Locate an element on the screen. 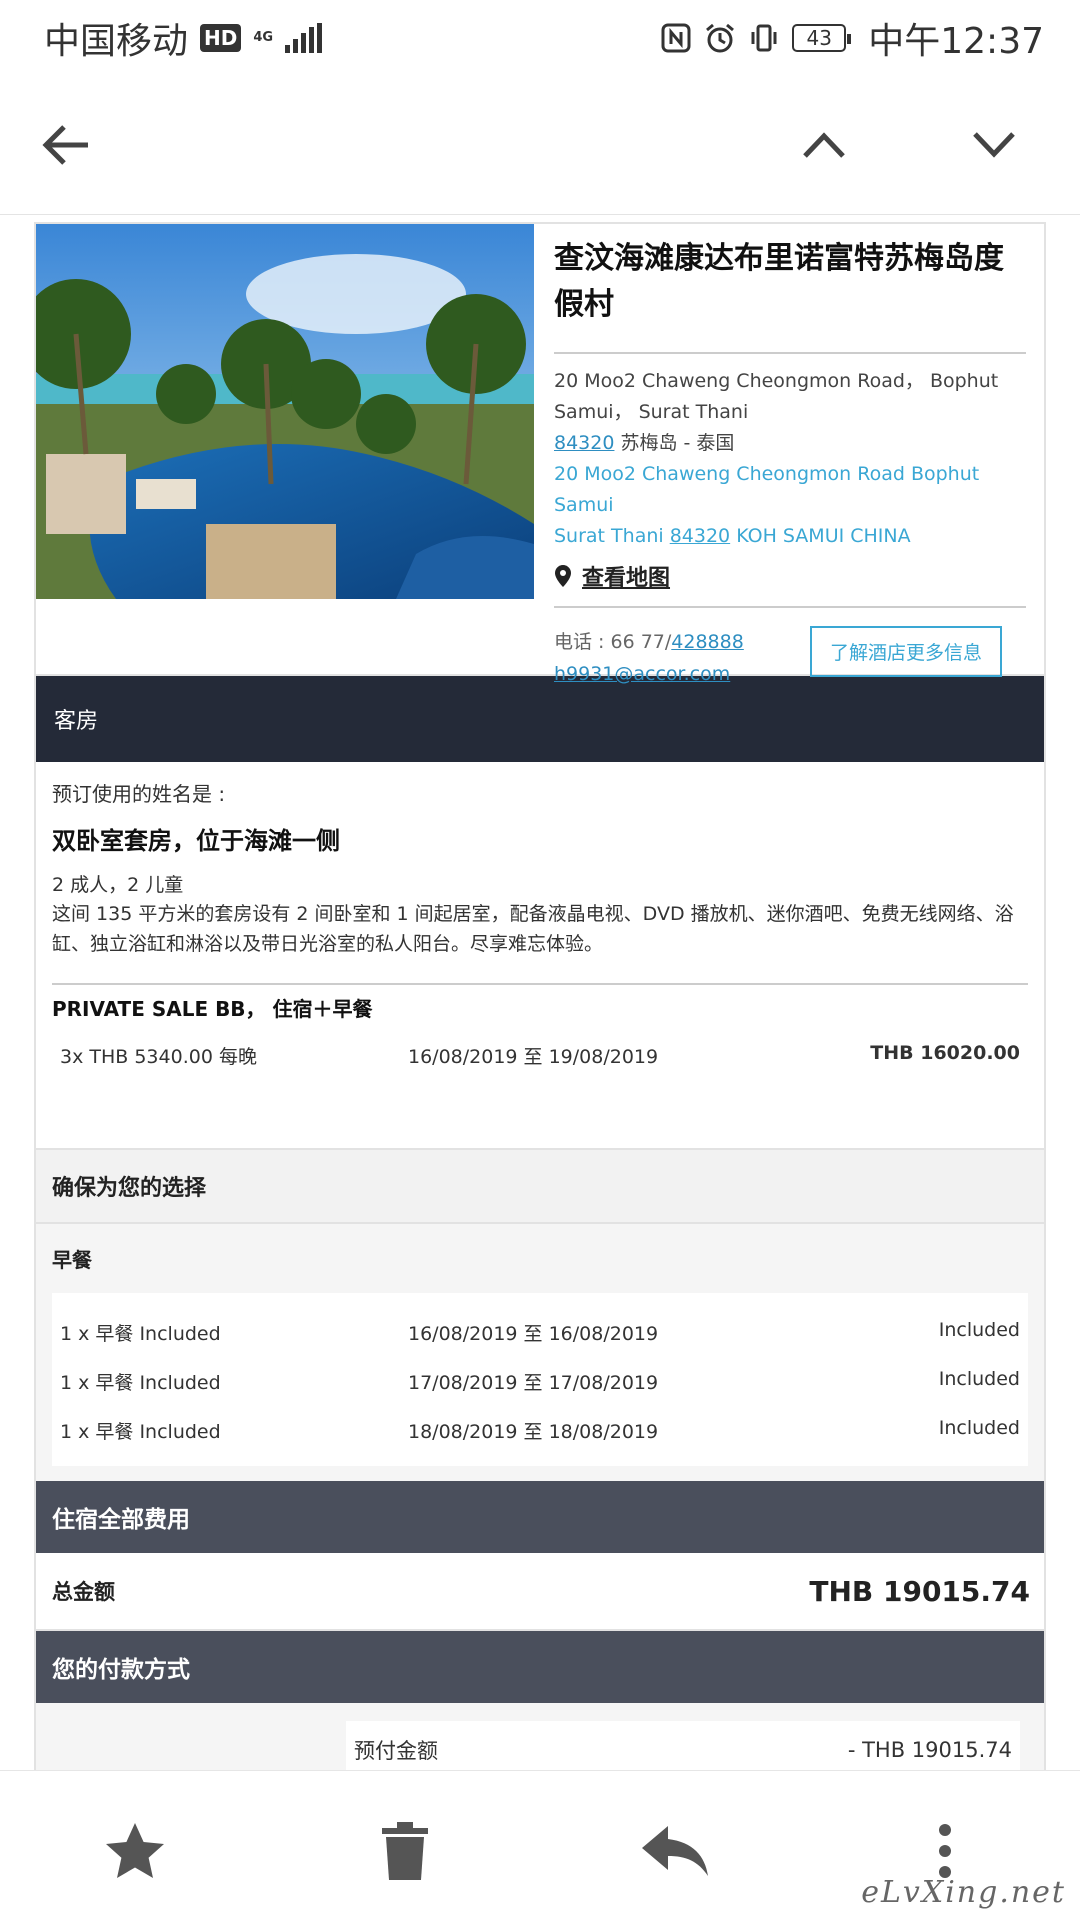  alarm-icon is located at coordinates (720, 37).